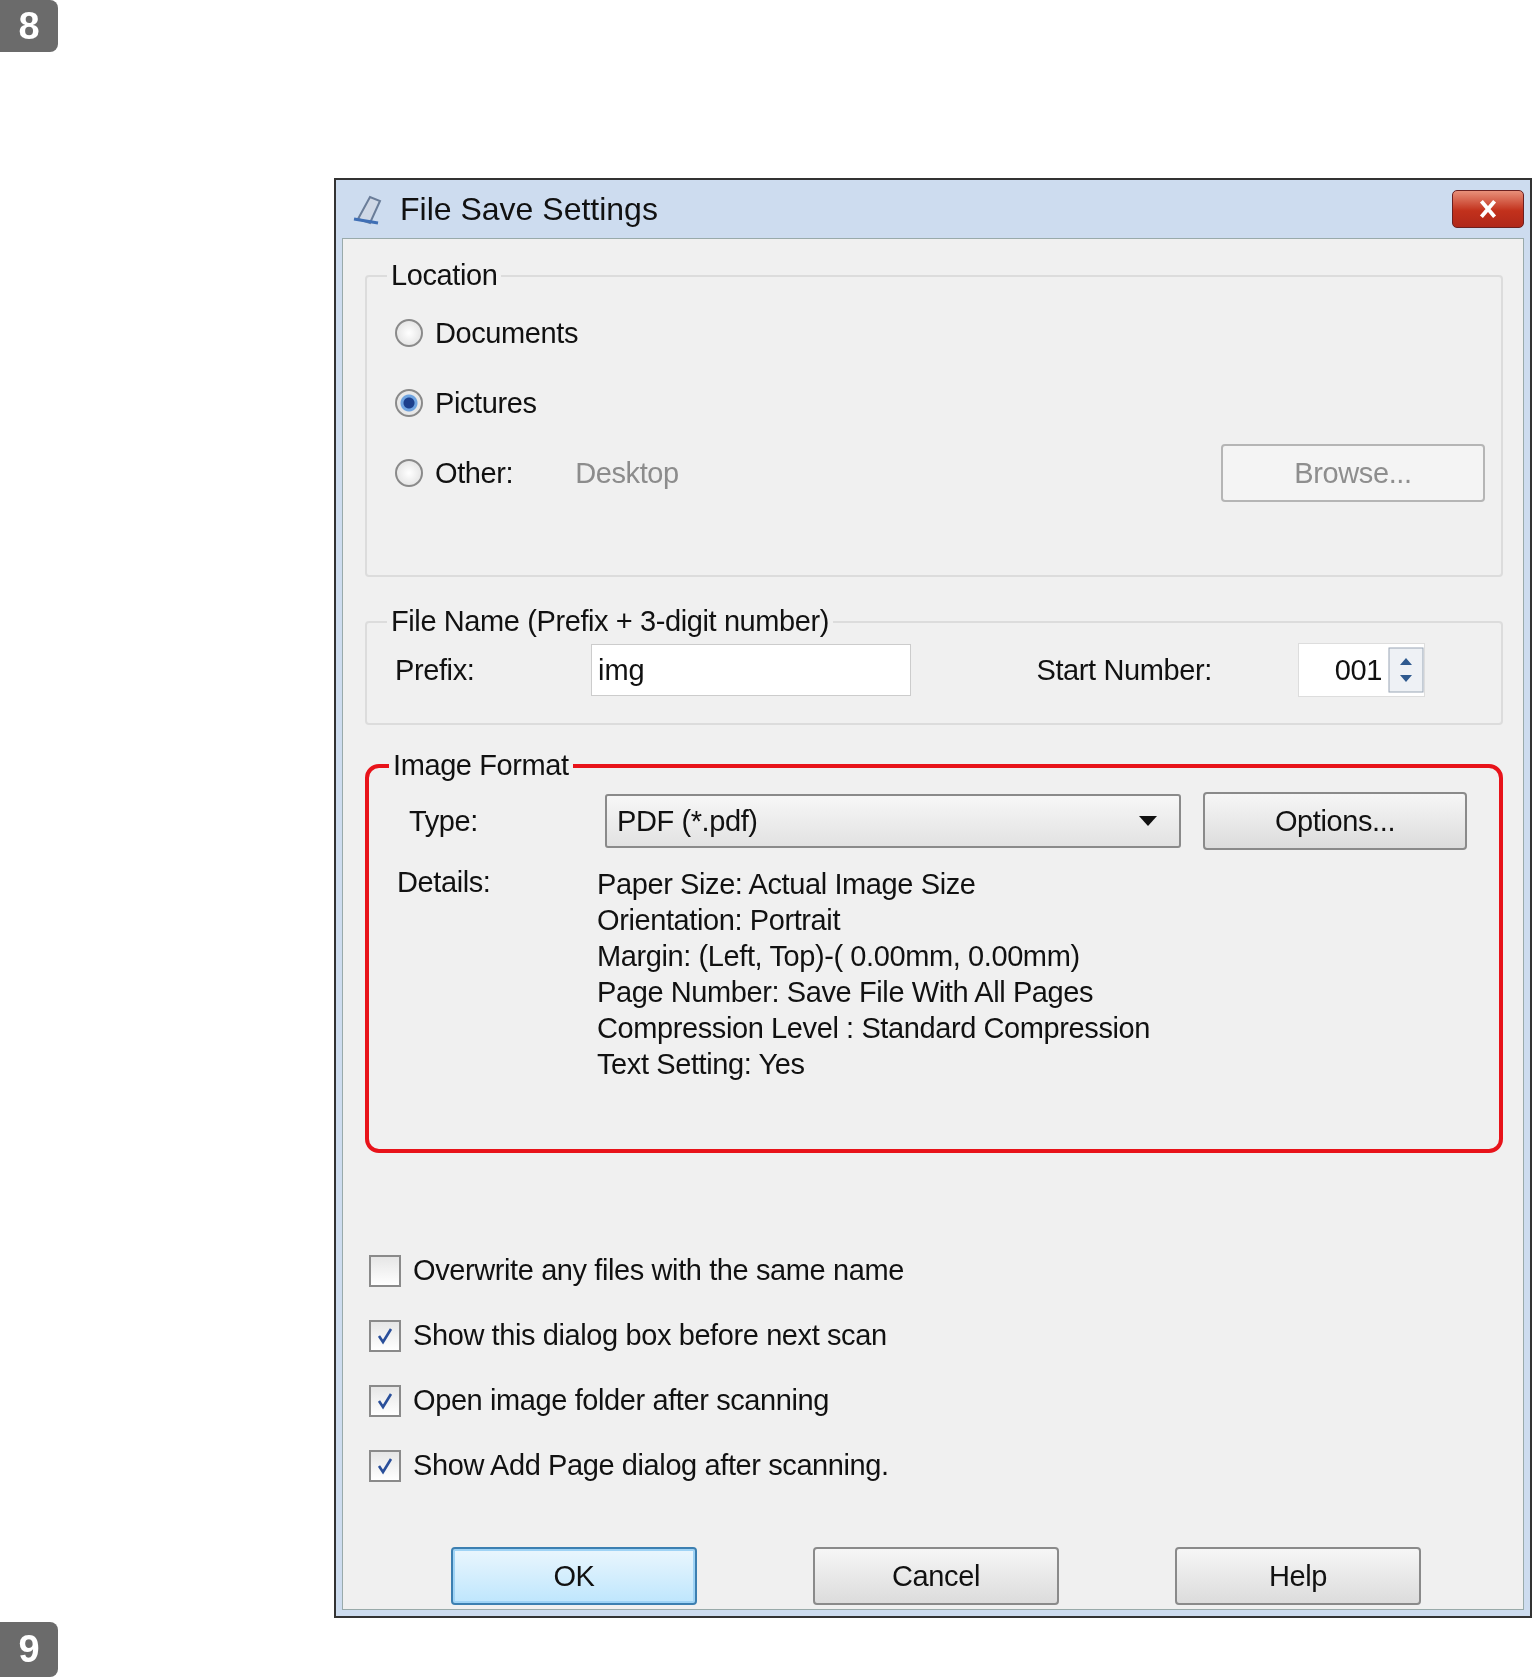 The image size is (1537, 1677). What do you see at coordinates (1406, 670) in the screenshot?
I see `spin-arrows-icon` at bounding box center [1406, 670].